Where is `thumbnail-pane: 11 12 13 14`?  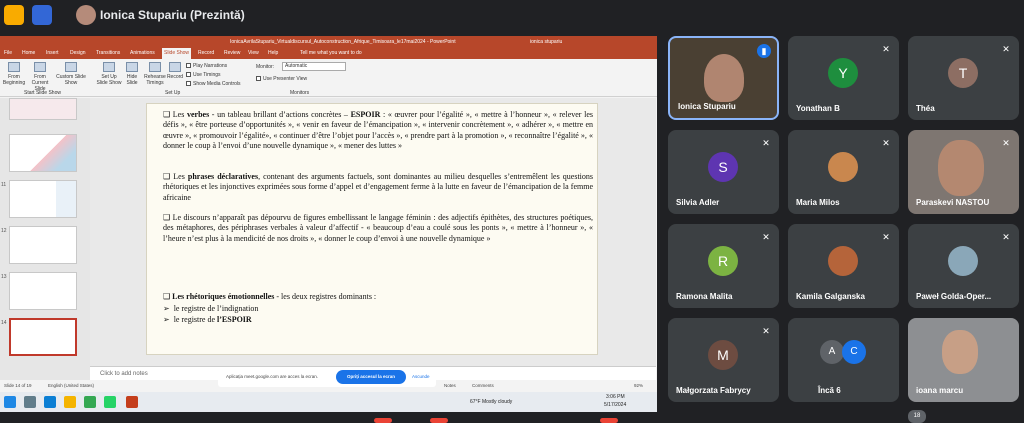 thumbnail-pane: 11 12 13 14 is located at coordinates (45, 239).